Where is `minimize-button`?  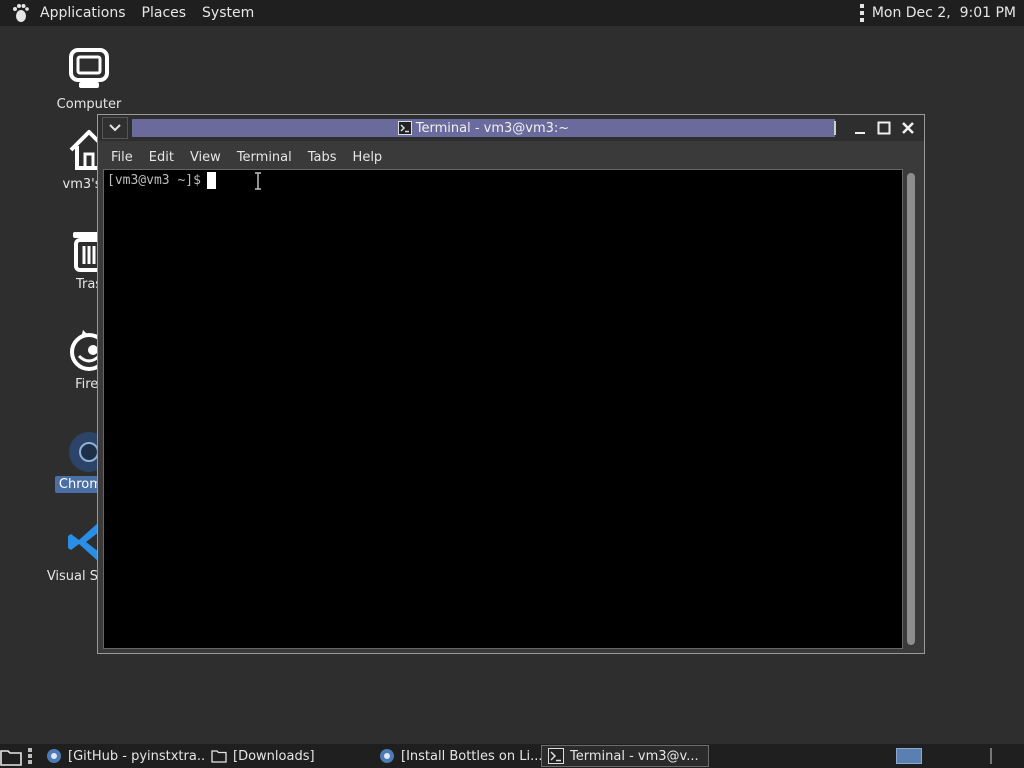
minimize-button is located at coordinates (860, 128).